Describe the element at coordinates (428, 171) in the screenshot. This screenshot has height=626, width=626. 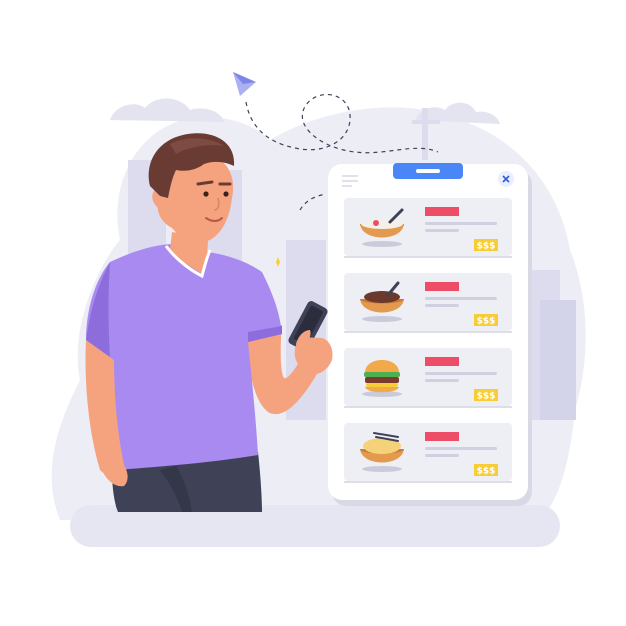
I see `app-header-pill-bar` at that location.